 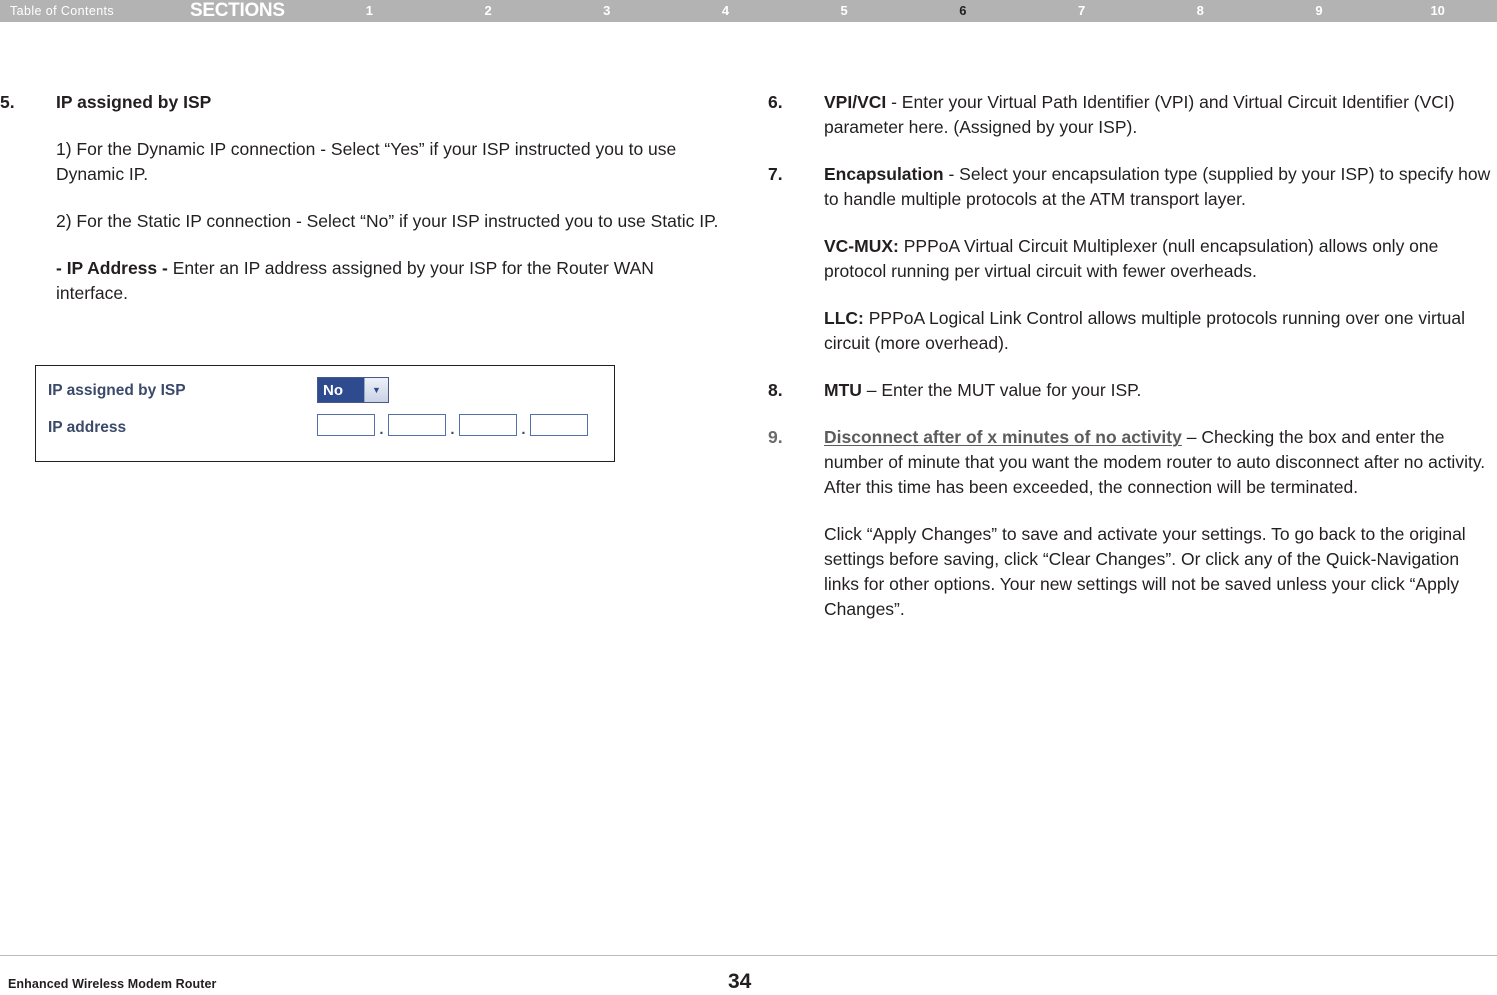 I want to click on page-number: 34, so click(x=740, y=981).